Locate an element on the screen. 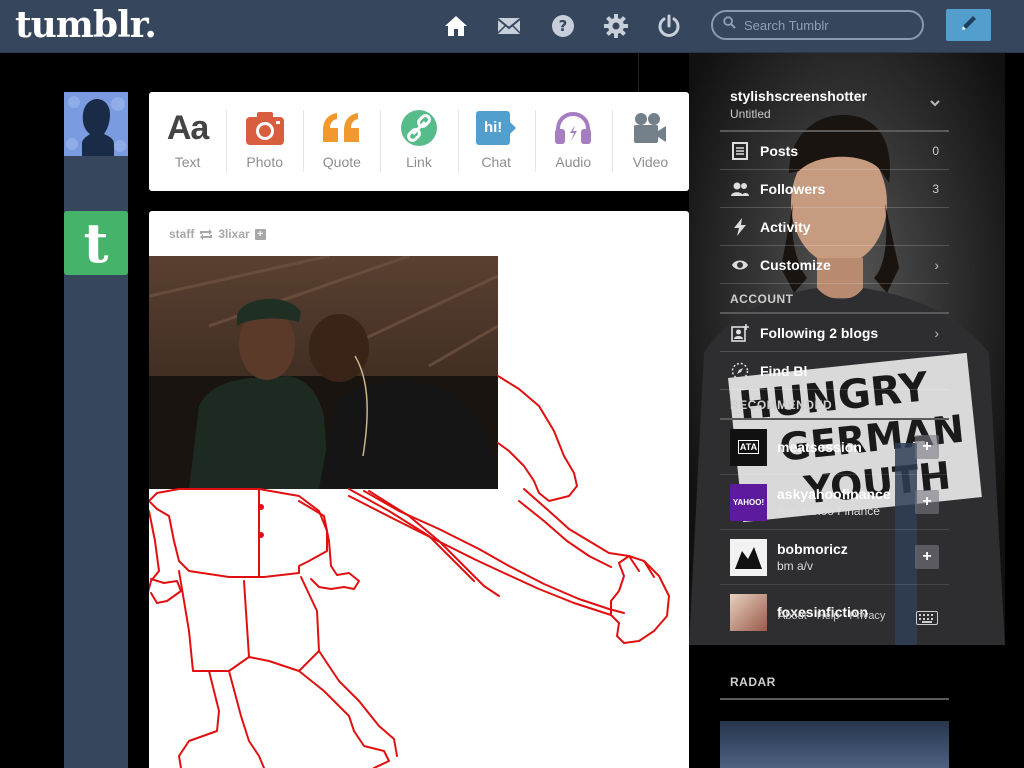 Image resolution: width=1024 pixels, height=768 pixels. help-icon: ? is located at coordinates (563, 26).